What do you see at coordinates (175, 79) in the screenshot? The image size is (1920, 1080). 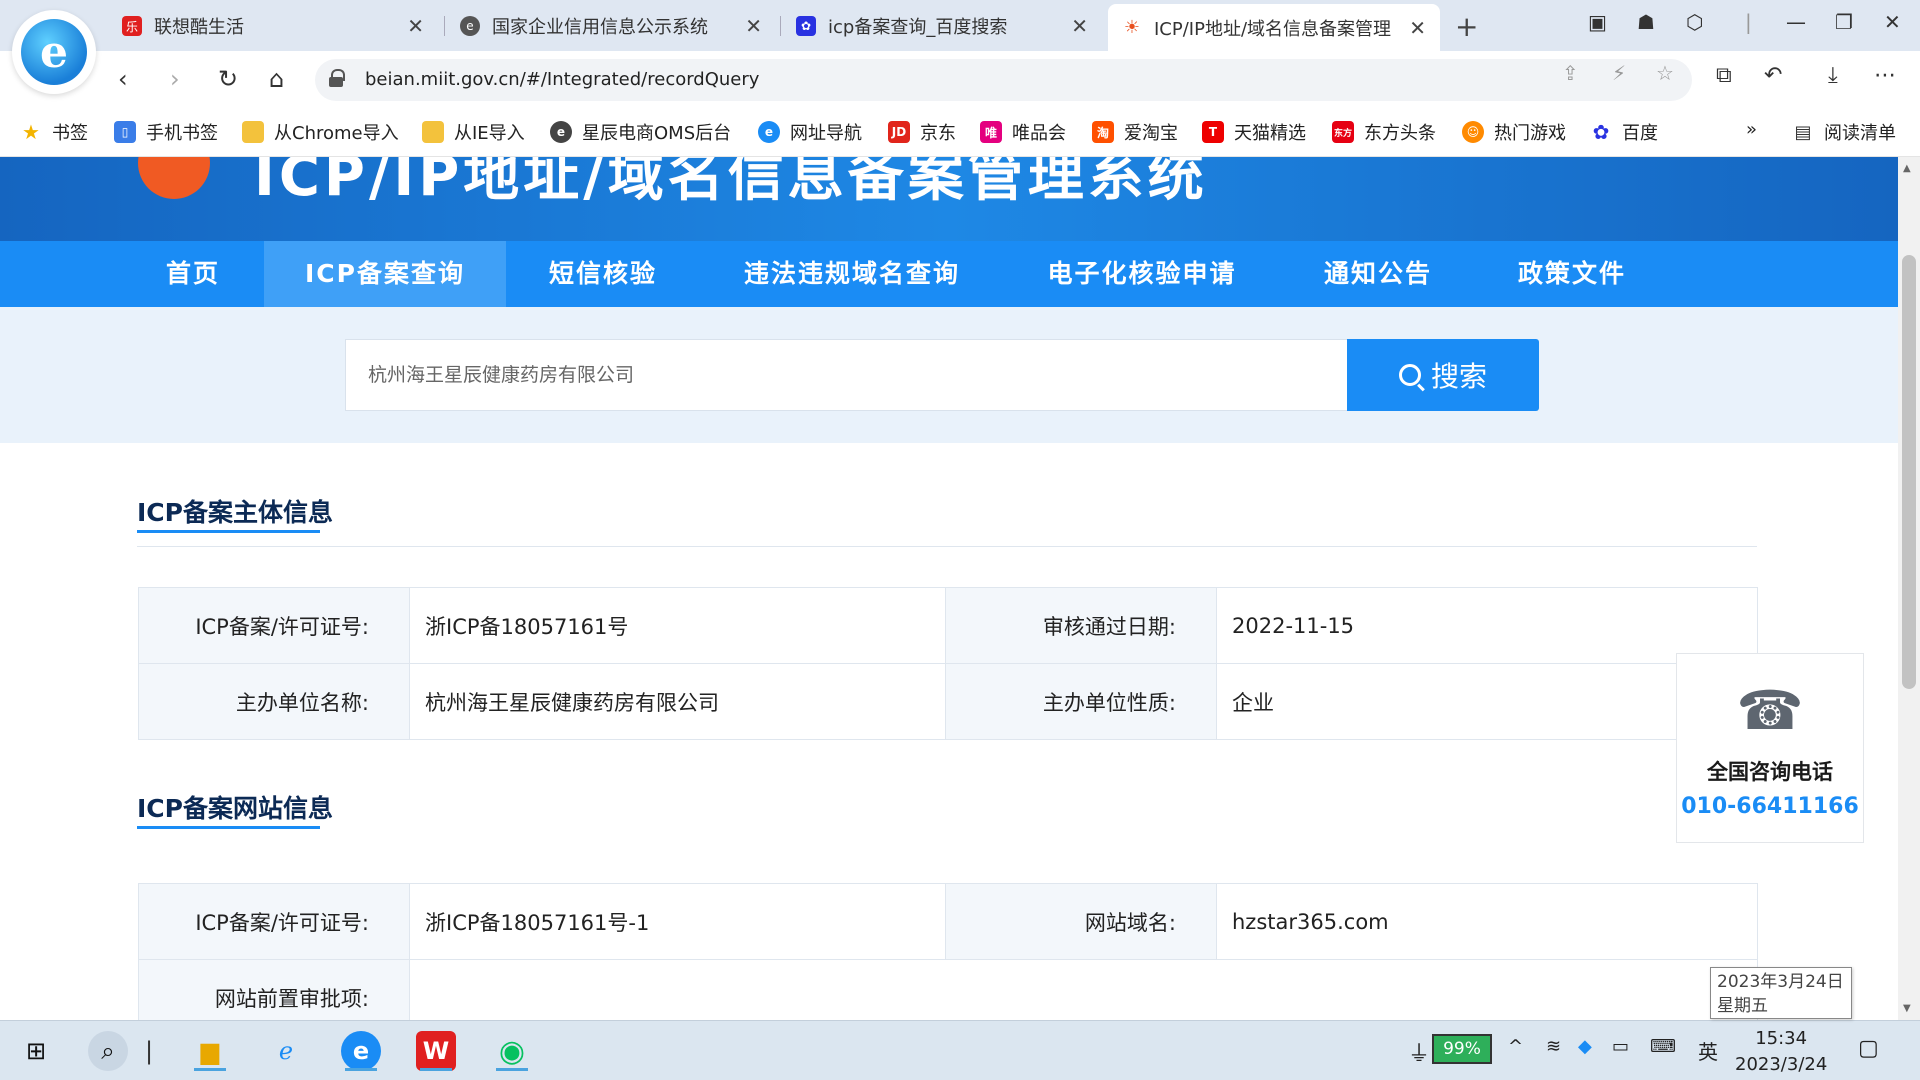 I see `forward-icon: ›` at bounding box center [175, 79].